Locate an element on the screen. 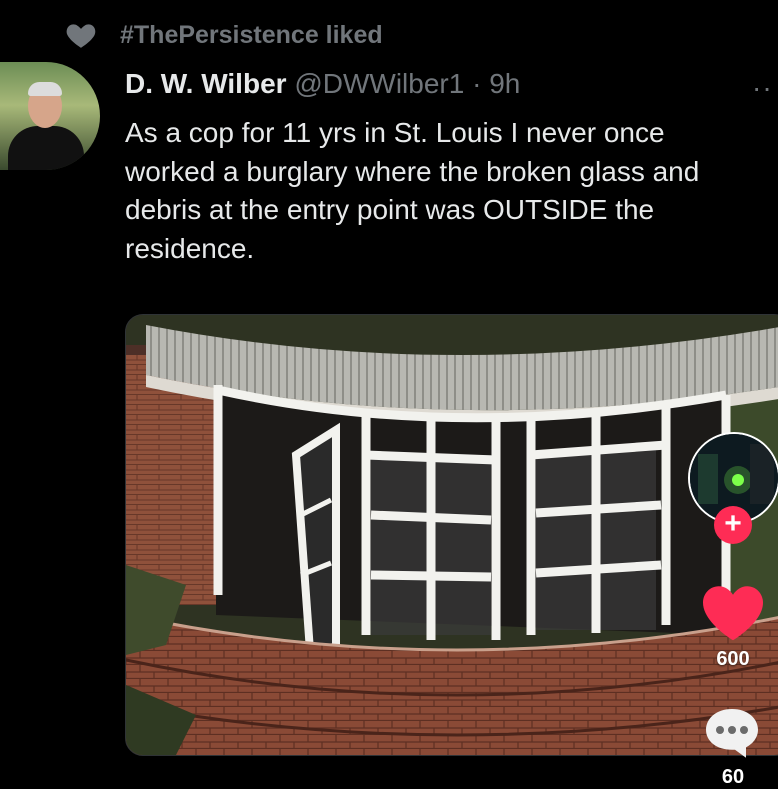  comment-count: 60 is located at coordinates (733, 777).